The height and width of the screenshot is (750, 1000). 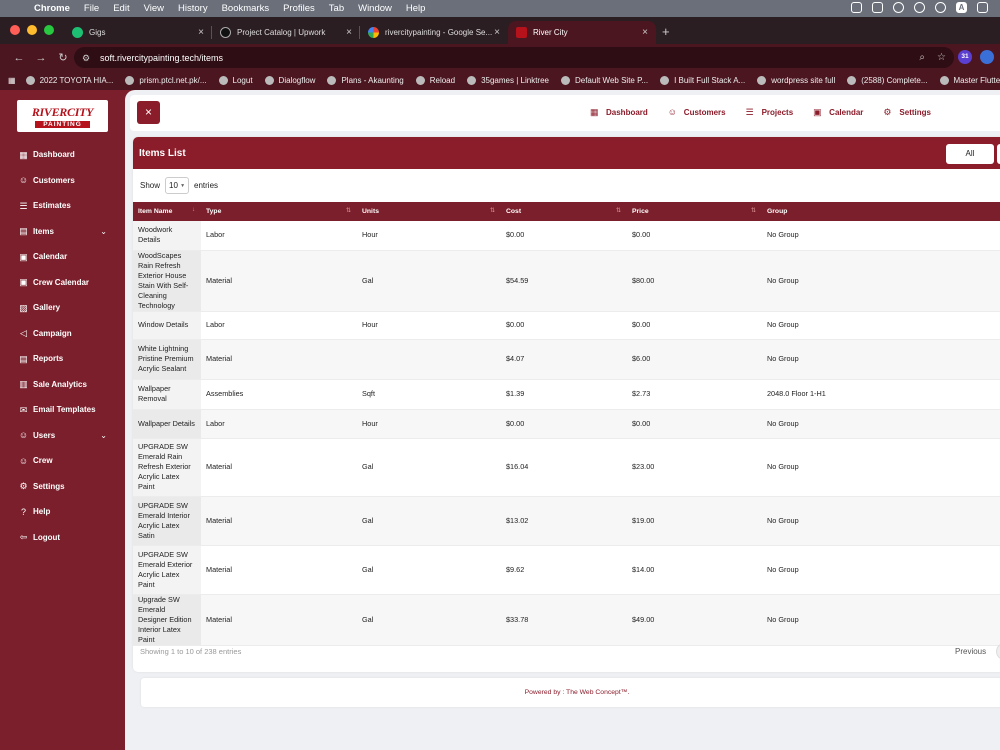 What do you see at coordinates (52, 8) in the screenshot?
I see `menu-app-name: Chrome` at bounding box center [52, 8].